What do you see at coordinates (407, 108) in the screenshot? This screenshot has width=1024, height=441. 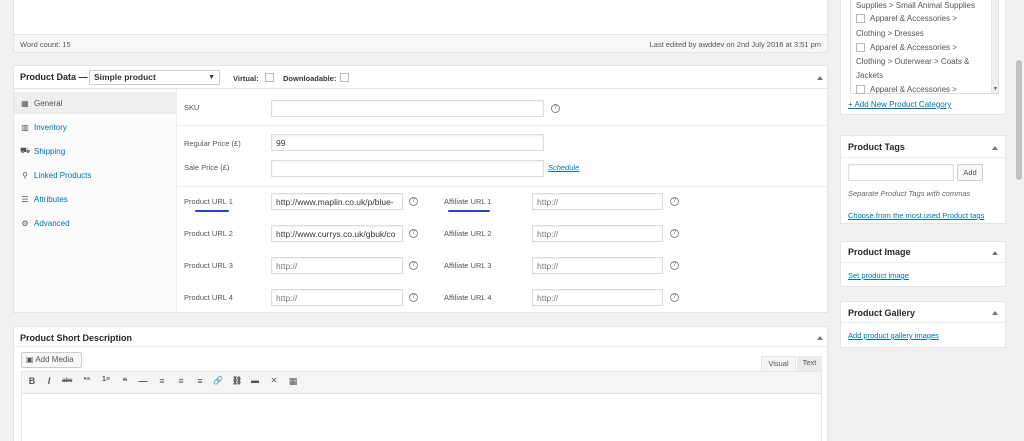 I see `sku-input` at bounding box center [407, 108].